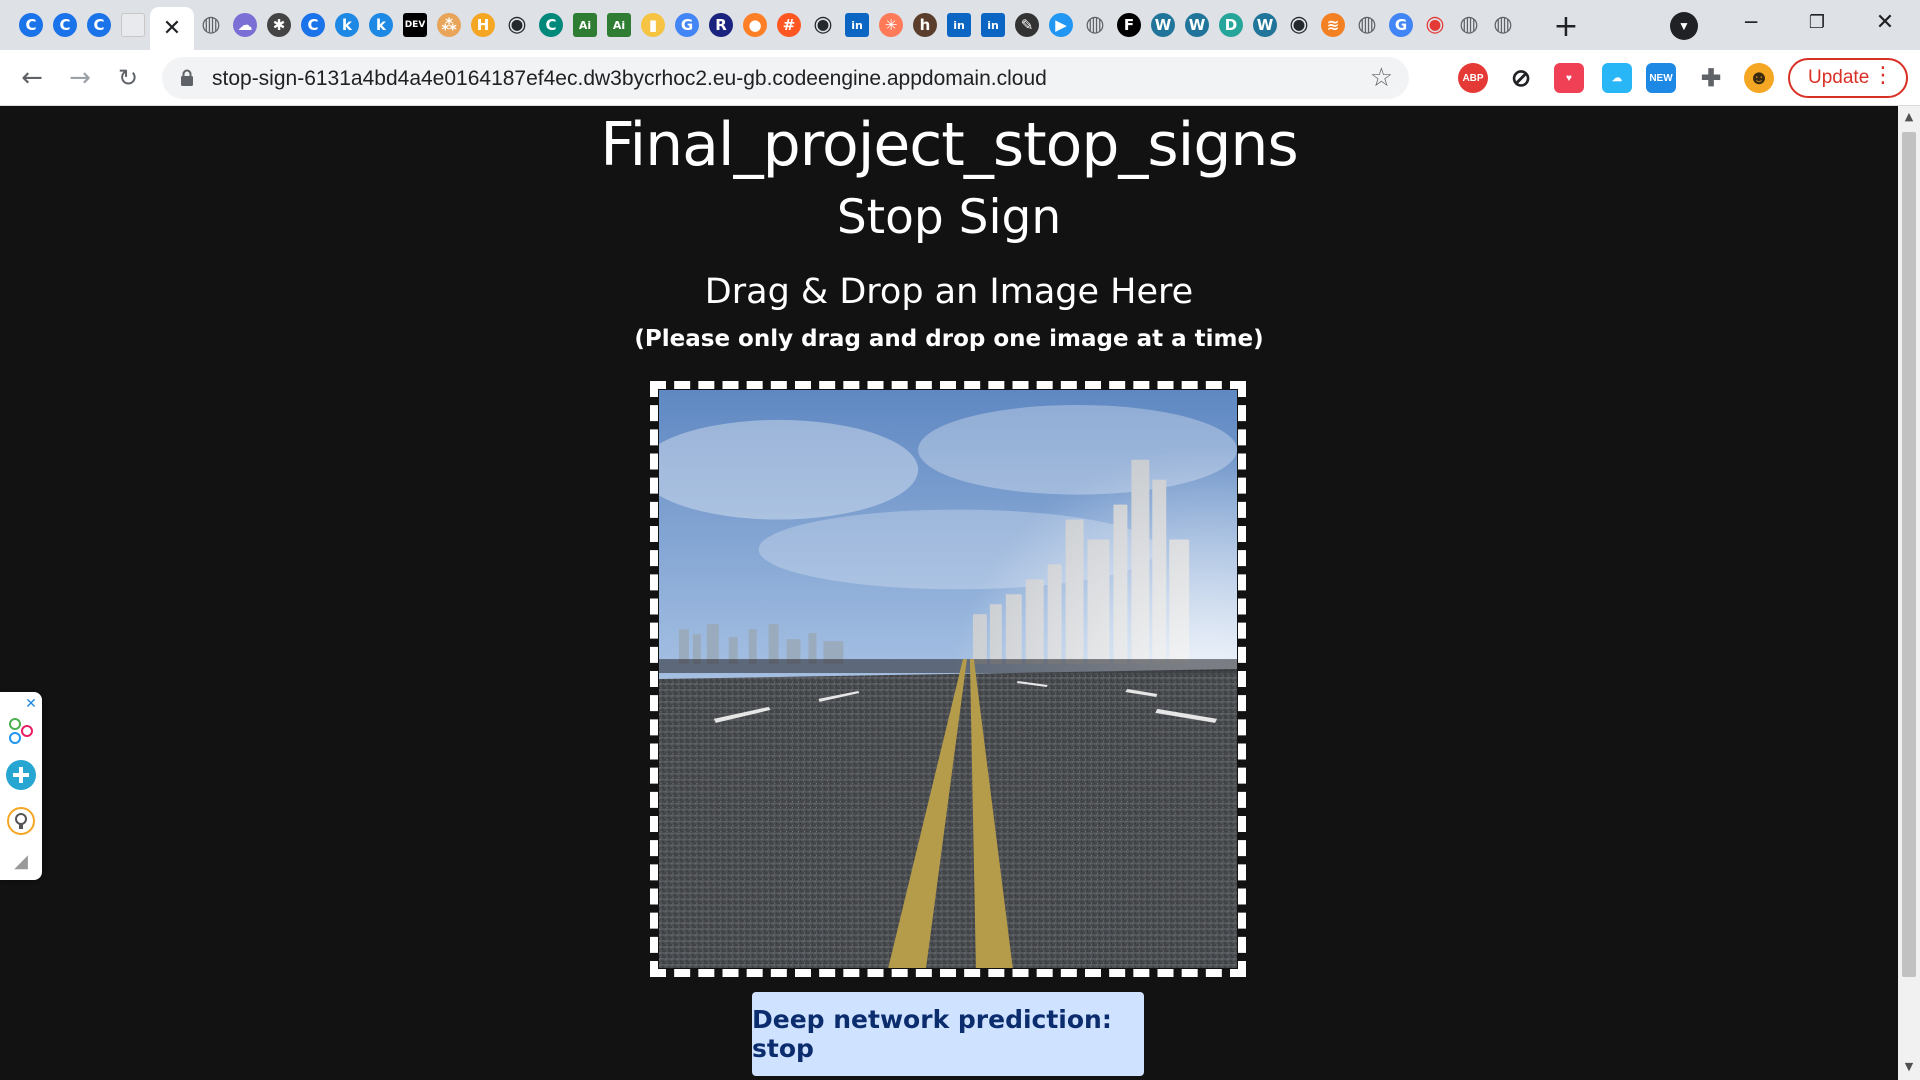 Image resolution: width=1920 pixels, height=1080 pixels. I want to click on stack-icon: ≋, so click(1333, 25).